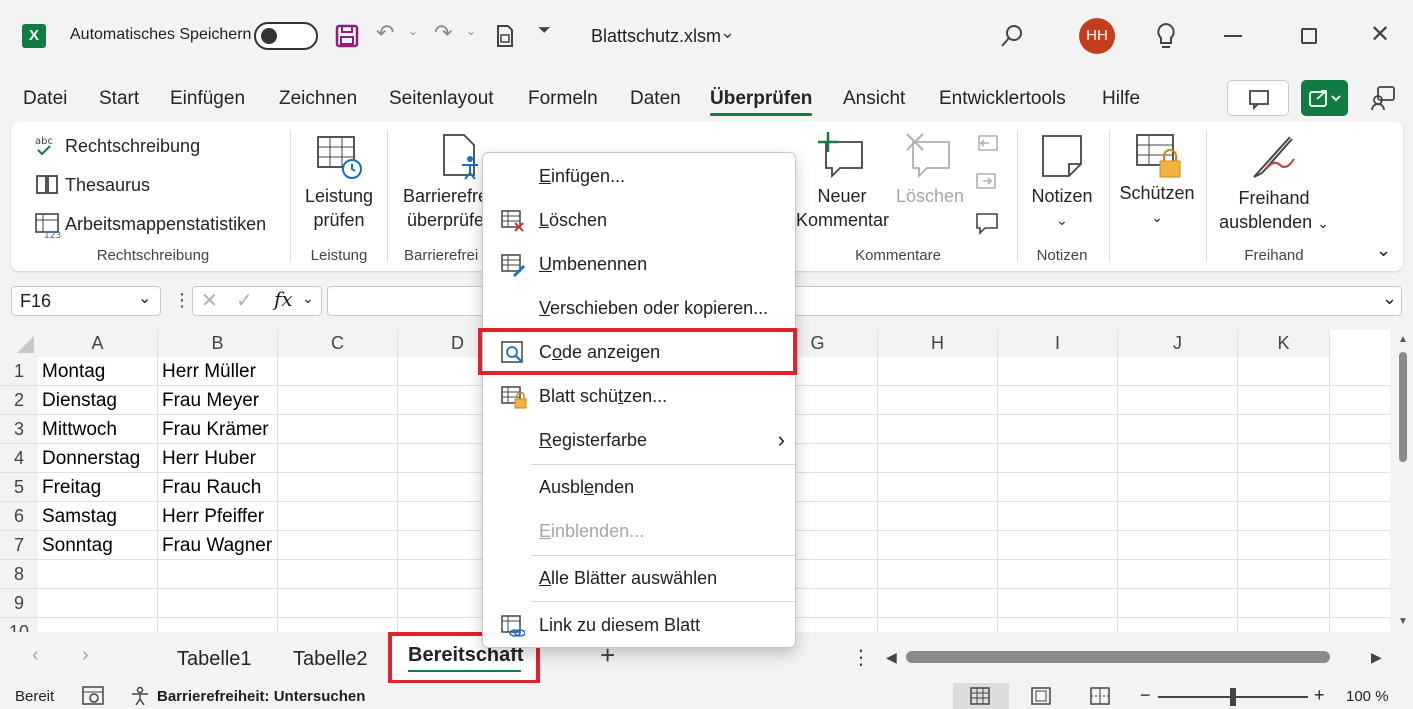  Describe the element at coordinates (1100, 696) in the screenshot. I see `page-break-view-icon` at that location.